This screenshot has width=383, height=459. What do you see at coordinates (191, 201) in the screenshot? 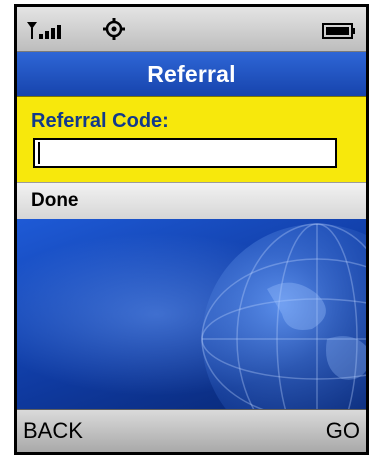
I see `done-menu-item: Done` at bounding box center [191, 201].